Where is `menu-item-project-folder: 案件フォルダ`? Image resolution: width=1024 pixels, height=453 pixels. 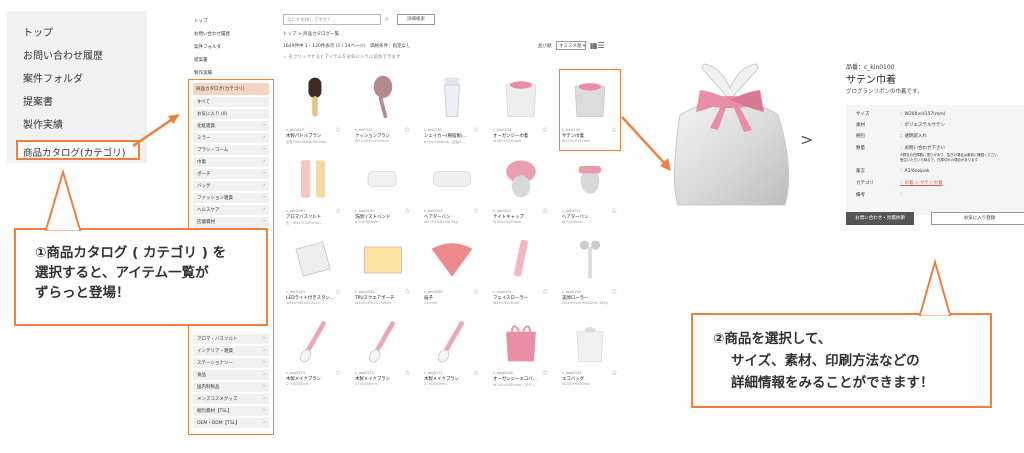 menu-item-project-folder: 案件フォルダ is located at coordinates (53, 77).